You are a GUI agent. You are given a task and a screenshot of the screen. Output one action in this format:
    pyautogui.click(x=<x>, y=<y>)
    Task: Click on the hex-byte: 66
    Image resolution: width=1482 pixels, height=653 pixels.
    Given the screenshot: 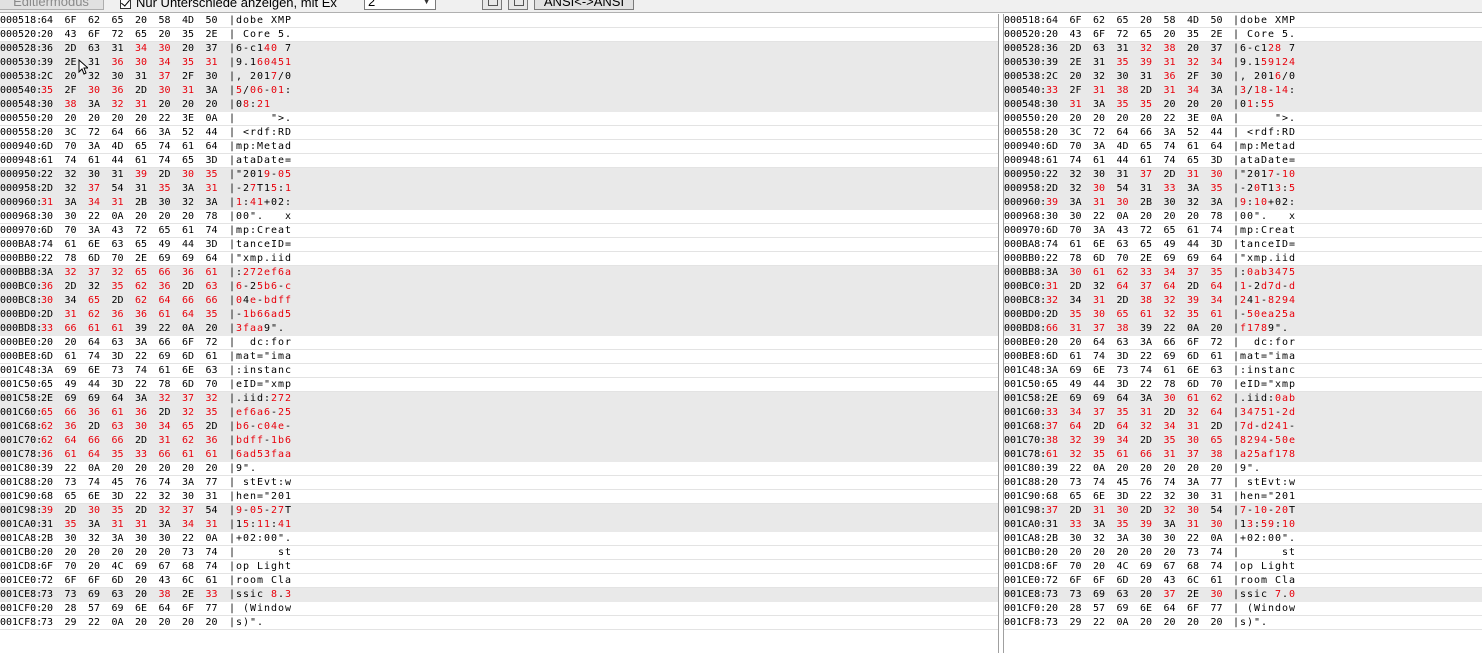 What is the action you would take?
    pyautogui.click(x=171, y=273)
    